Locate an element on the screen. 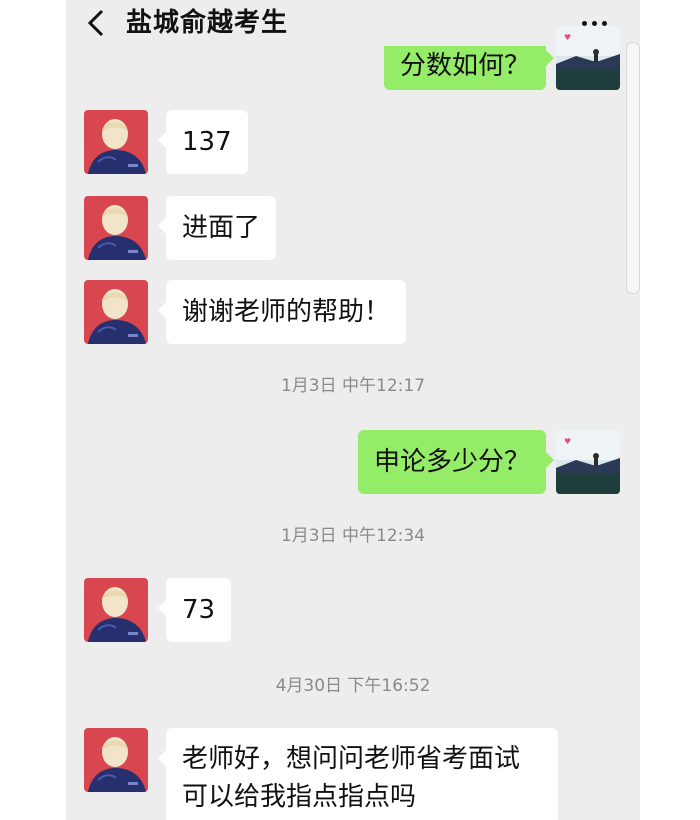 The width and height of the screenshot is (700, 820). message-text: 进面了 is located at coordinates (221, 228).